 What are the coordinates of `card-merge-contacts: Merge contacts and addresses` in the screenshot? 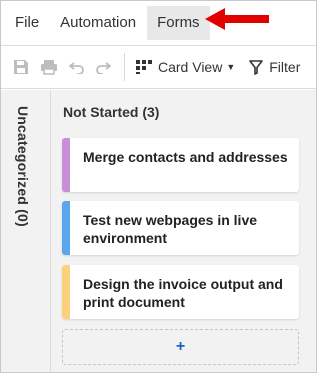 It's located at (180, 165).